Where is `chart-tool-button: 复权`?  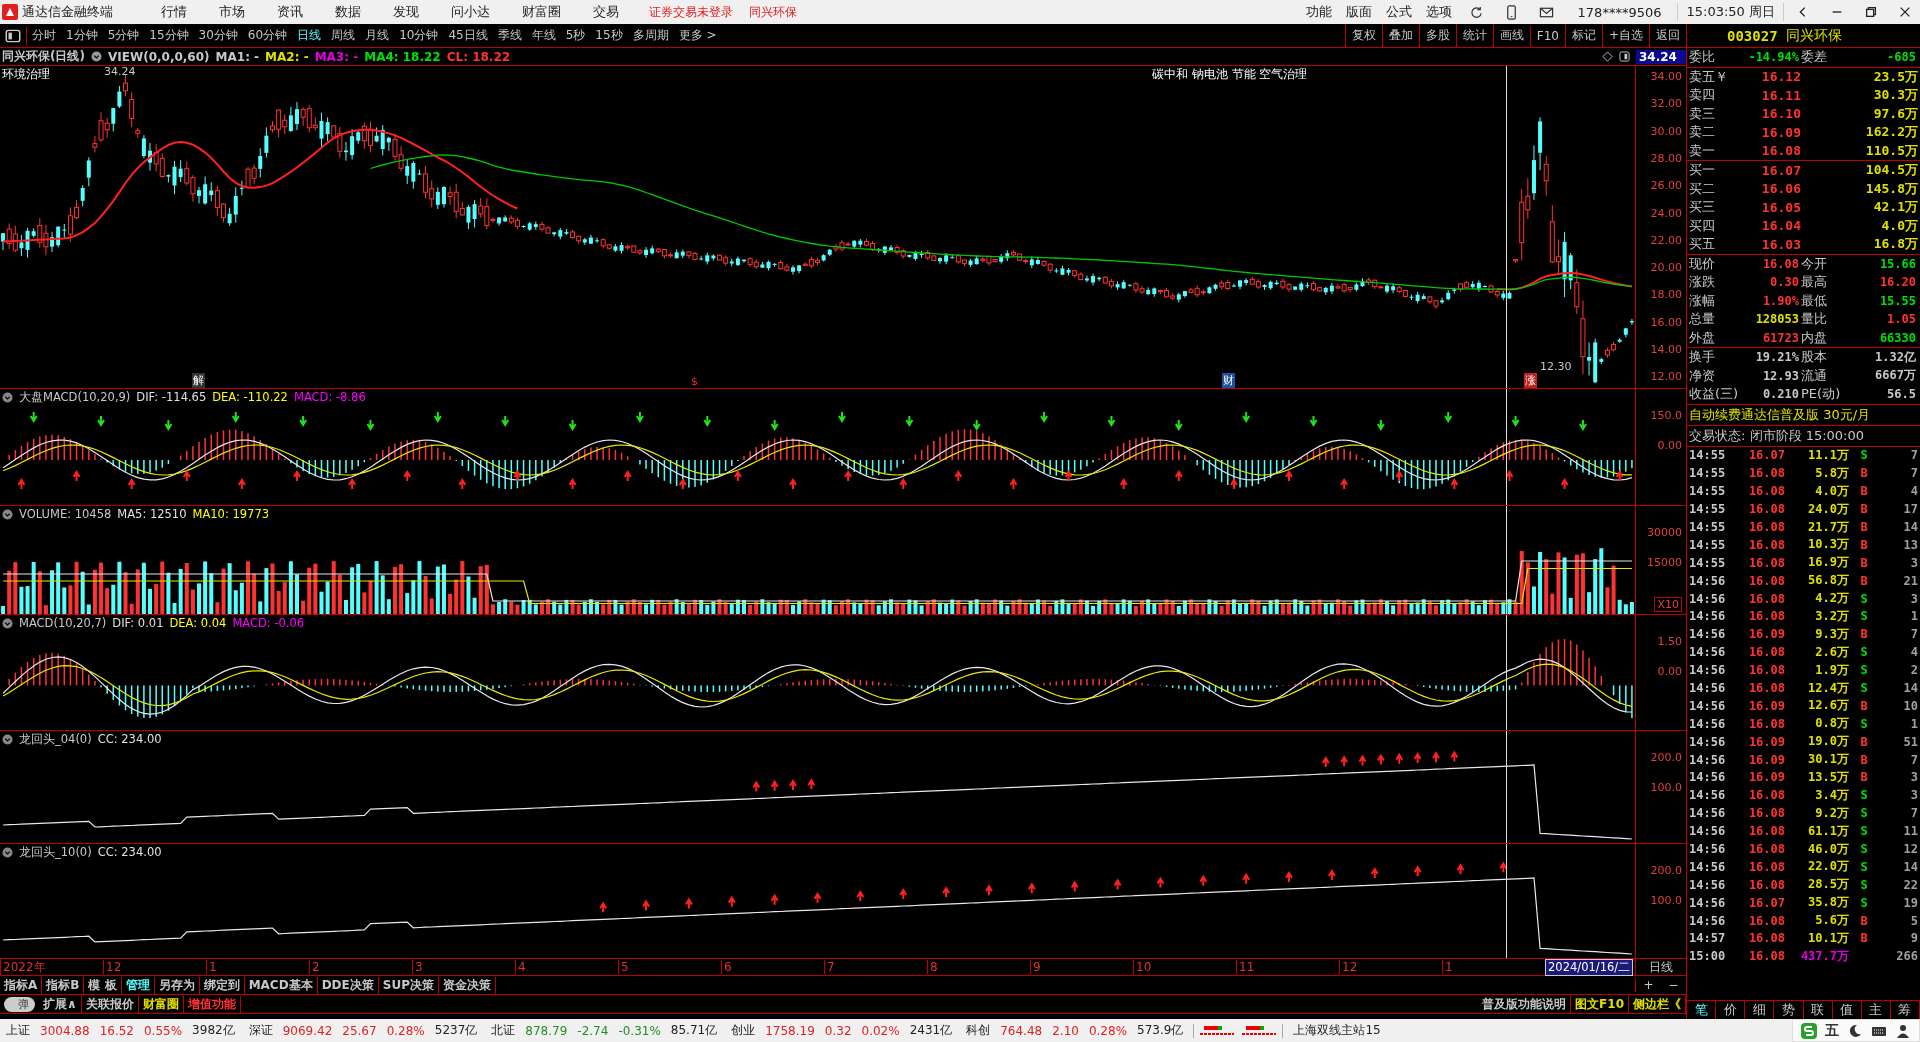 chart-tool-button: 复权 is located at coordinates (1363, 35).